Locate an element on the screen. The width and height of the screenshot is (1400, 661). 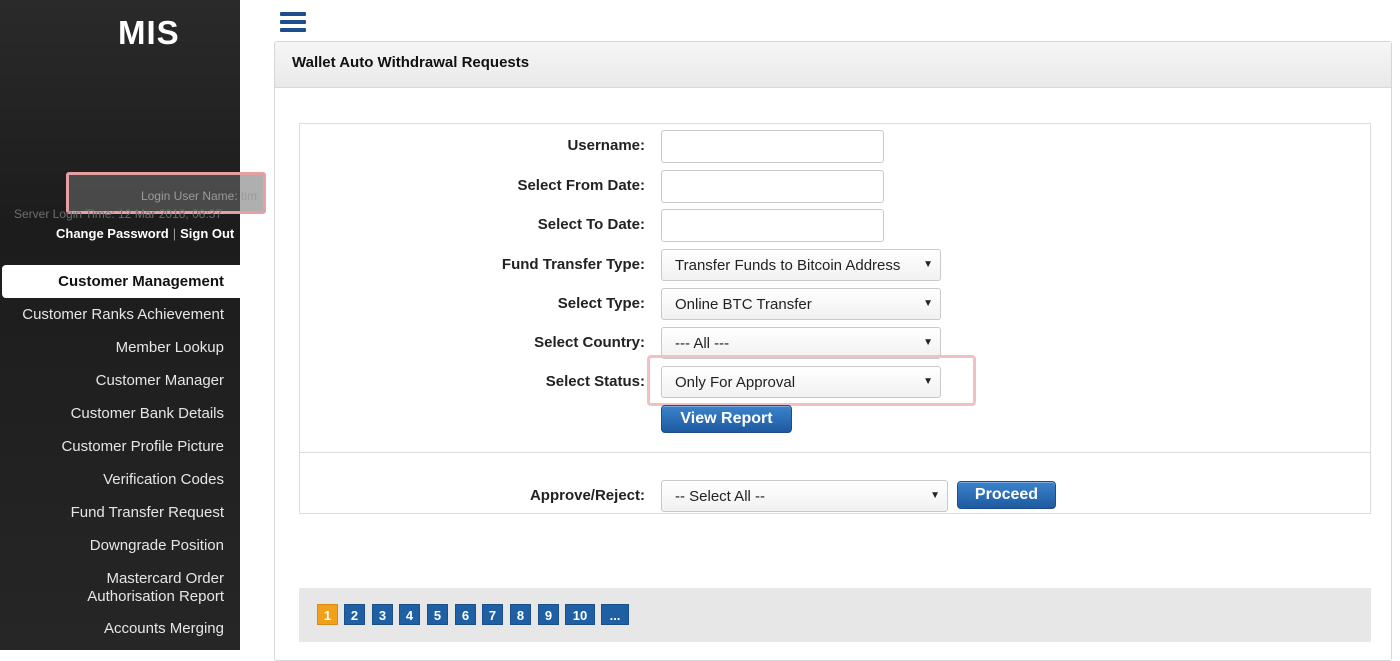
user-links: Change Password | Sign Out is located at coordinates (145, 233).